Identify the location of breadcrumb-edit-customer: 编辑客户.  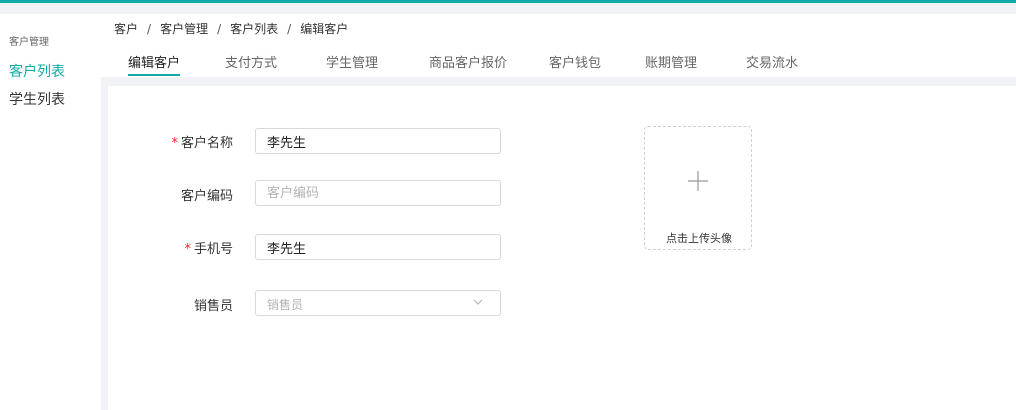
(324, 29).